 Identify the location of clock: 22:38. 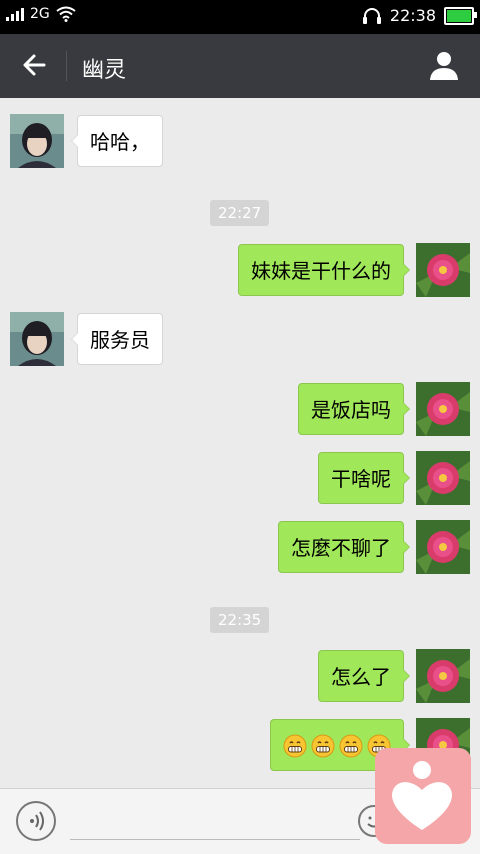
(412, 15).